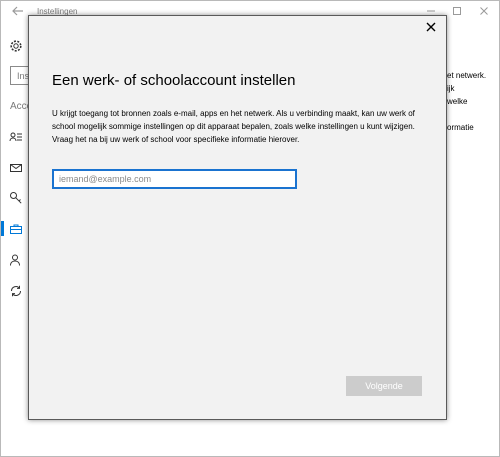  What do you see at coordinates (484, 11) in the screenshot?
I see `window-close-icon` at bounding box center [484, 11].